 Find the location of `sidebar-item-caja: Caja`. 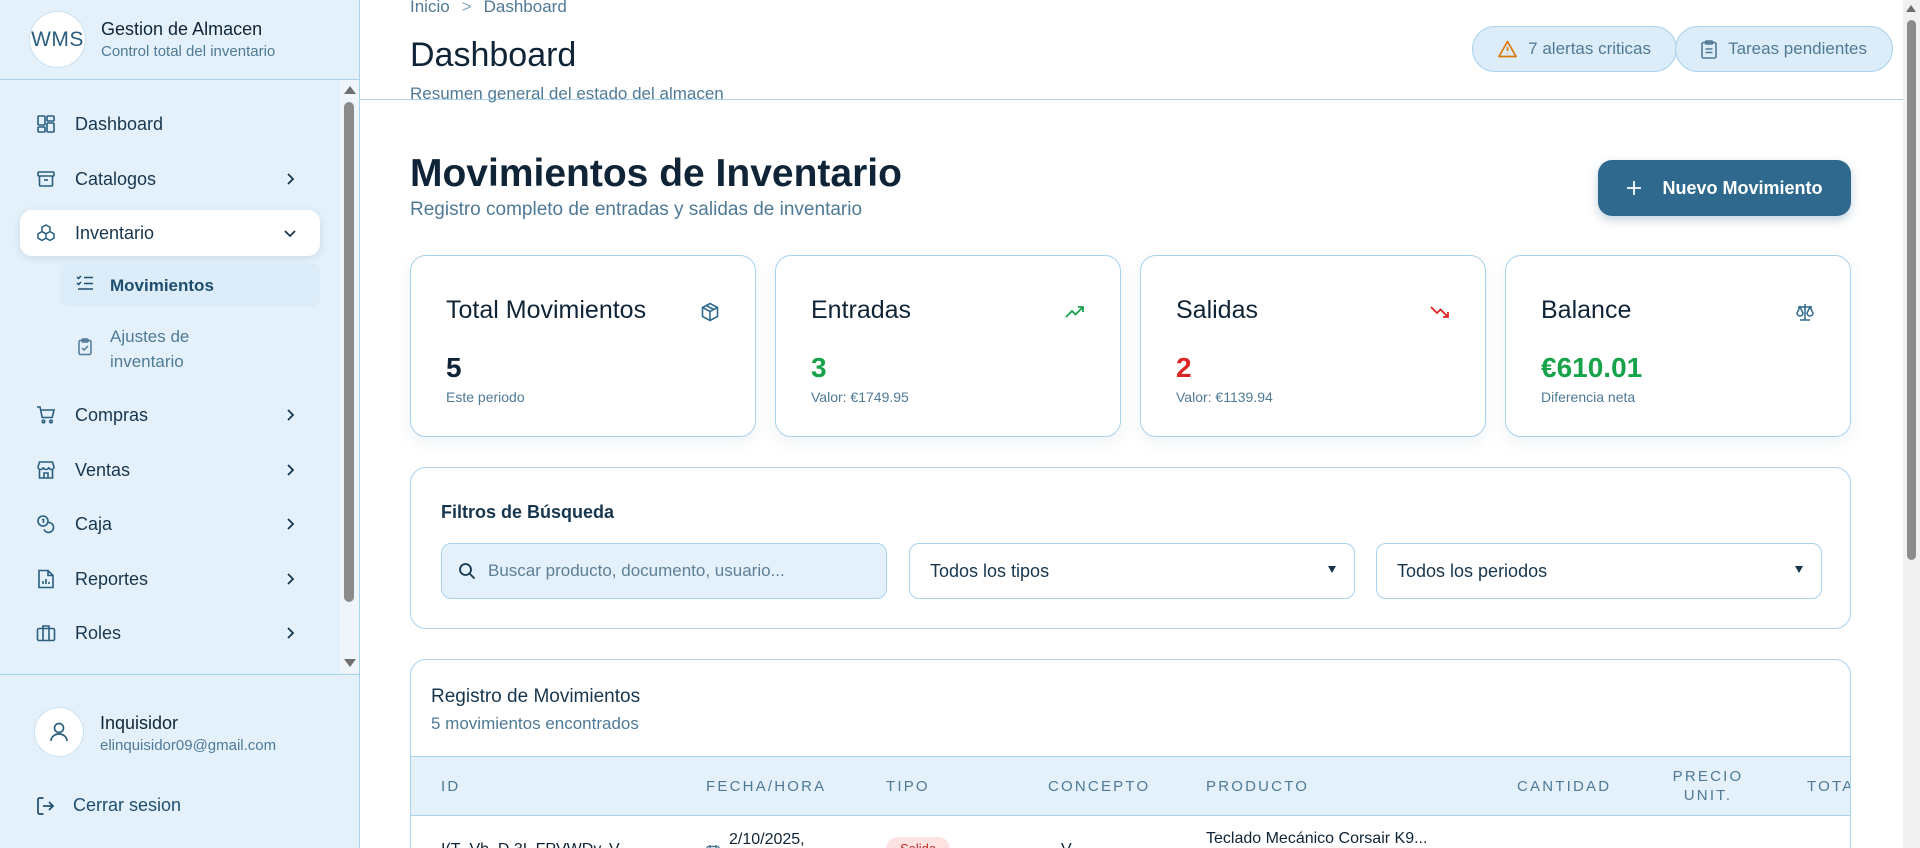

sidebar-item-caja: Caja is located at coordinates (170, 524).